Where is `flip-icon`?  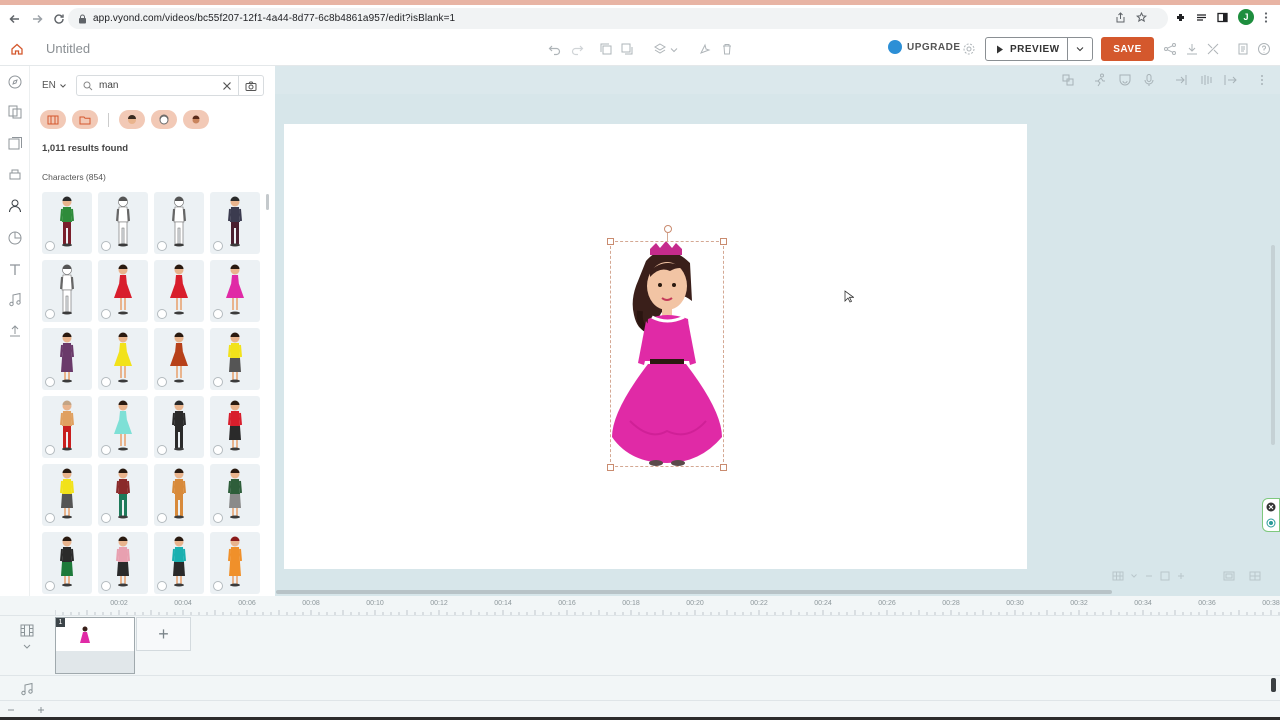 flip-icon is located at coordinates (705, 49).